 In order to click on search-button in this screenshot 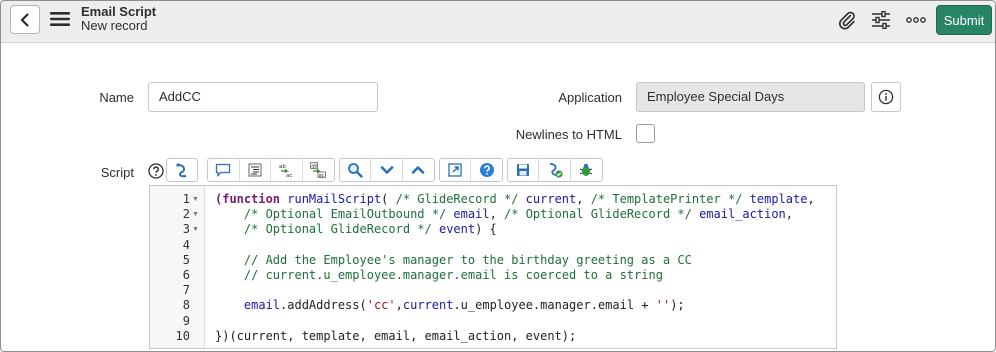, I will do `click(356, 170)`.